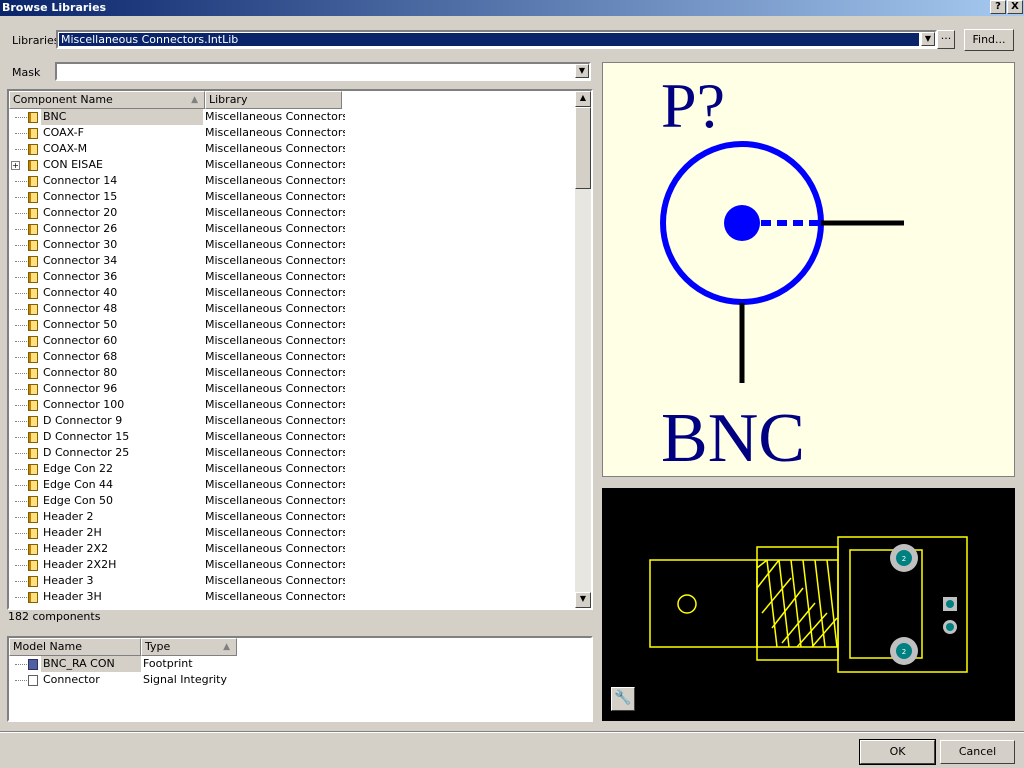 The image size is (1024, 768). I want to click on component-row: BNC Miscellaneous Connectors.Ir, so click(293, 117).